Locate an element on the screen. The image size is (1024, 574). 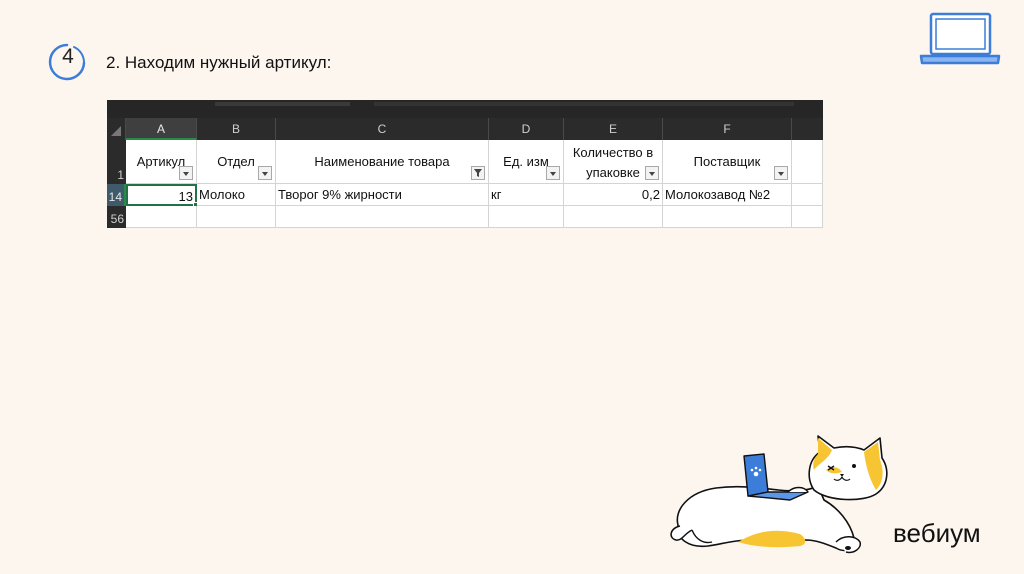
header-cell-department: Отдел is located at coordinates (236, 162).